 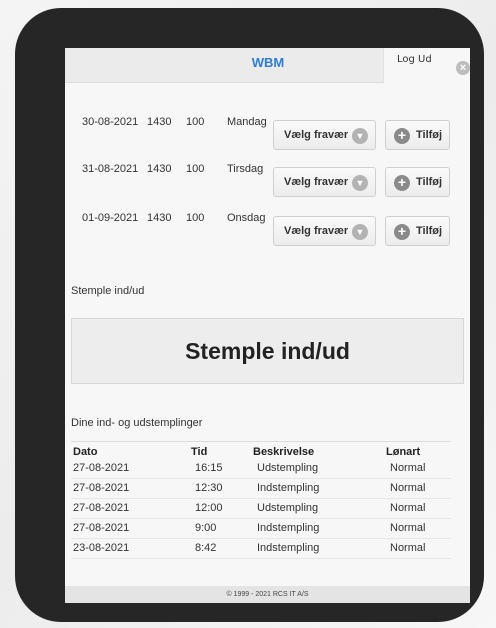 What do you see at coordinates (209, 508) in the screenshot?
I see `cell-time: 12:00` at bounding box center [209, 508].